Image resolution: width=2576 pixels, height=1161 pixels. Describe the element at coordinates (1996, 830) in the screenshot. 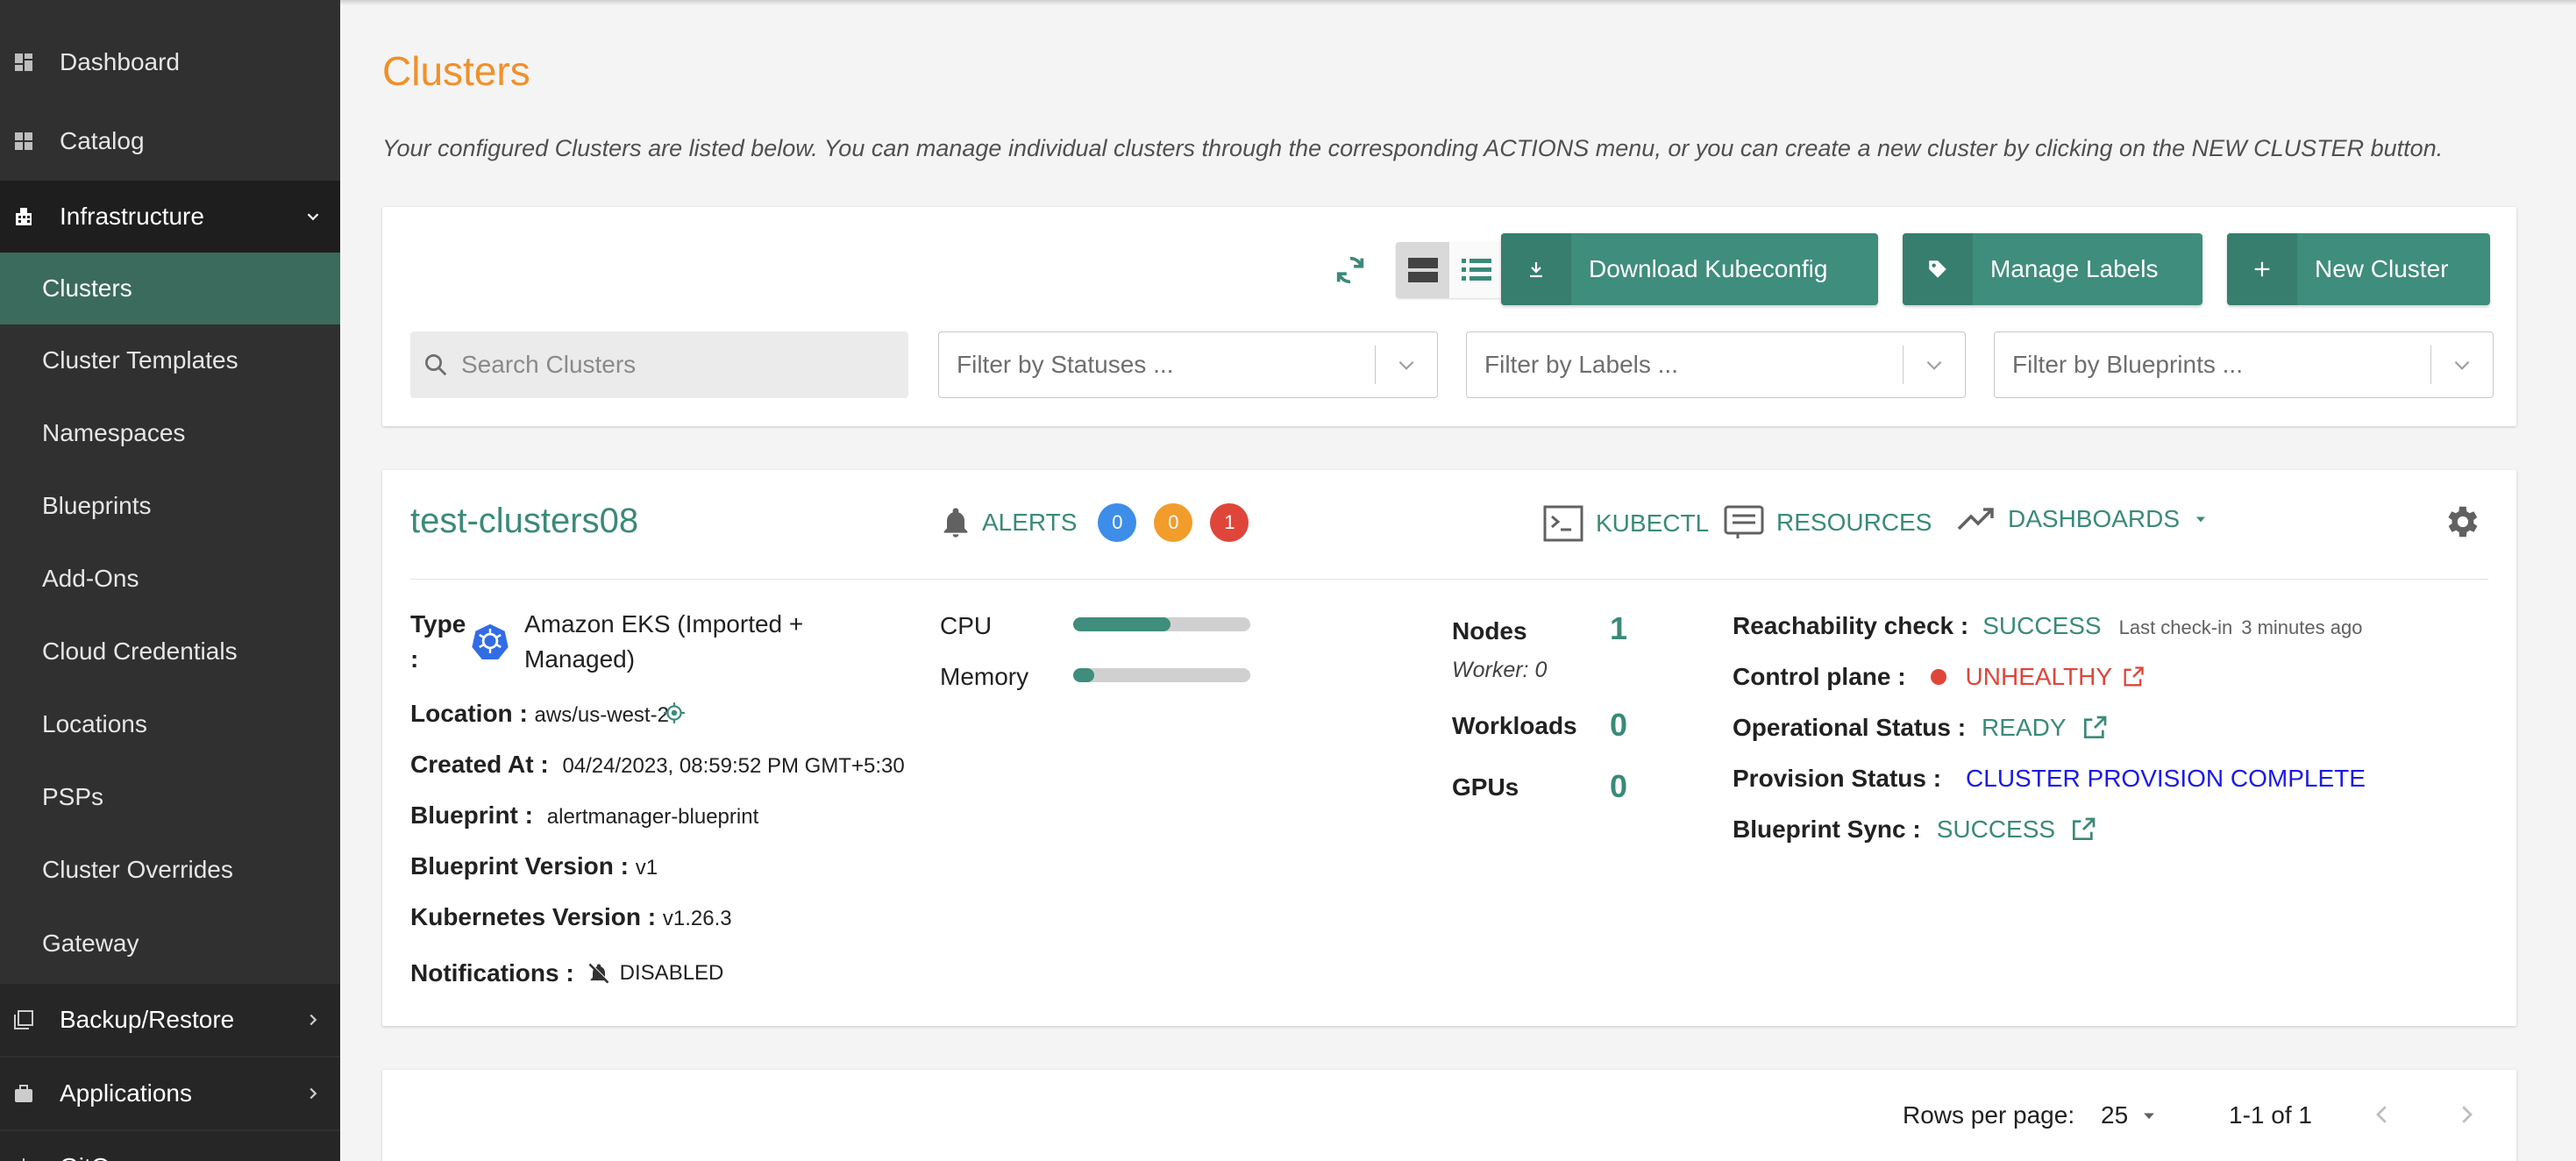

I see `blueprint-sync-status: SUCCESS` at that location.